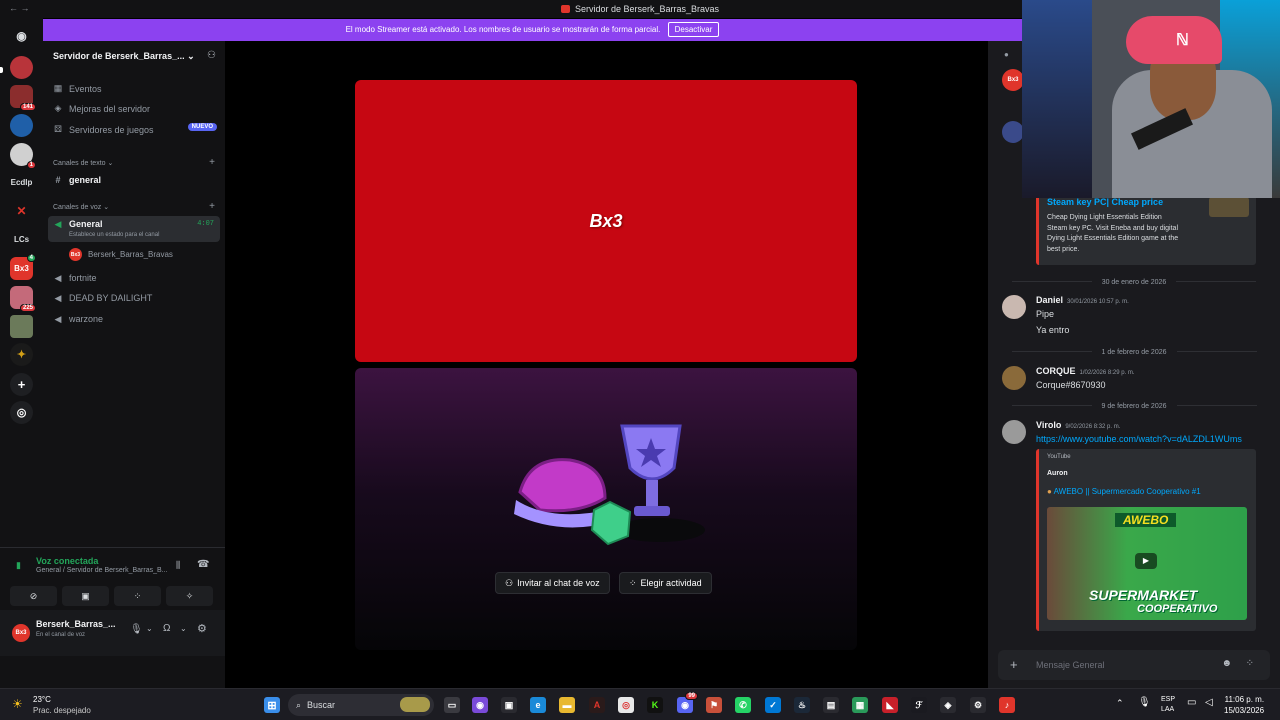 Image resolution: width=1280 pixels, height=720 pixels. What do you see at coordinates (137, 596) in the screenshot?
I see `activity-button: ⁘` at bounding box center [137, 596].